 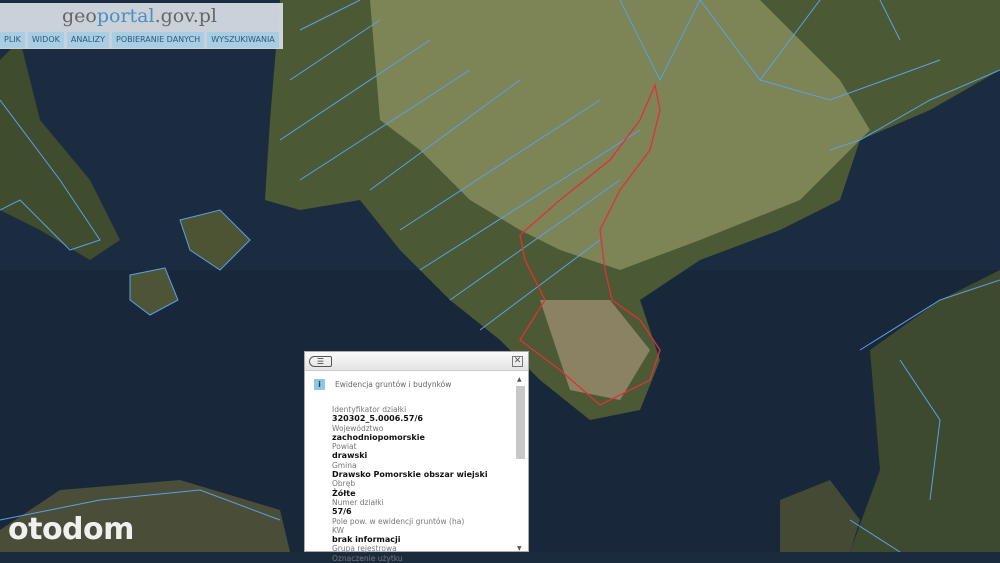 I want to click on popup-title: Ewidencja gruntów i budynków, so click(x=393, y=384).